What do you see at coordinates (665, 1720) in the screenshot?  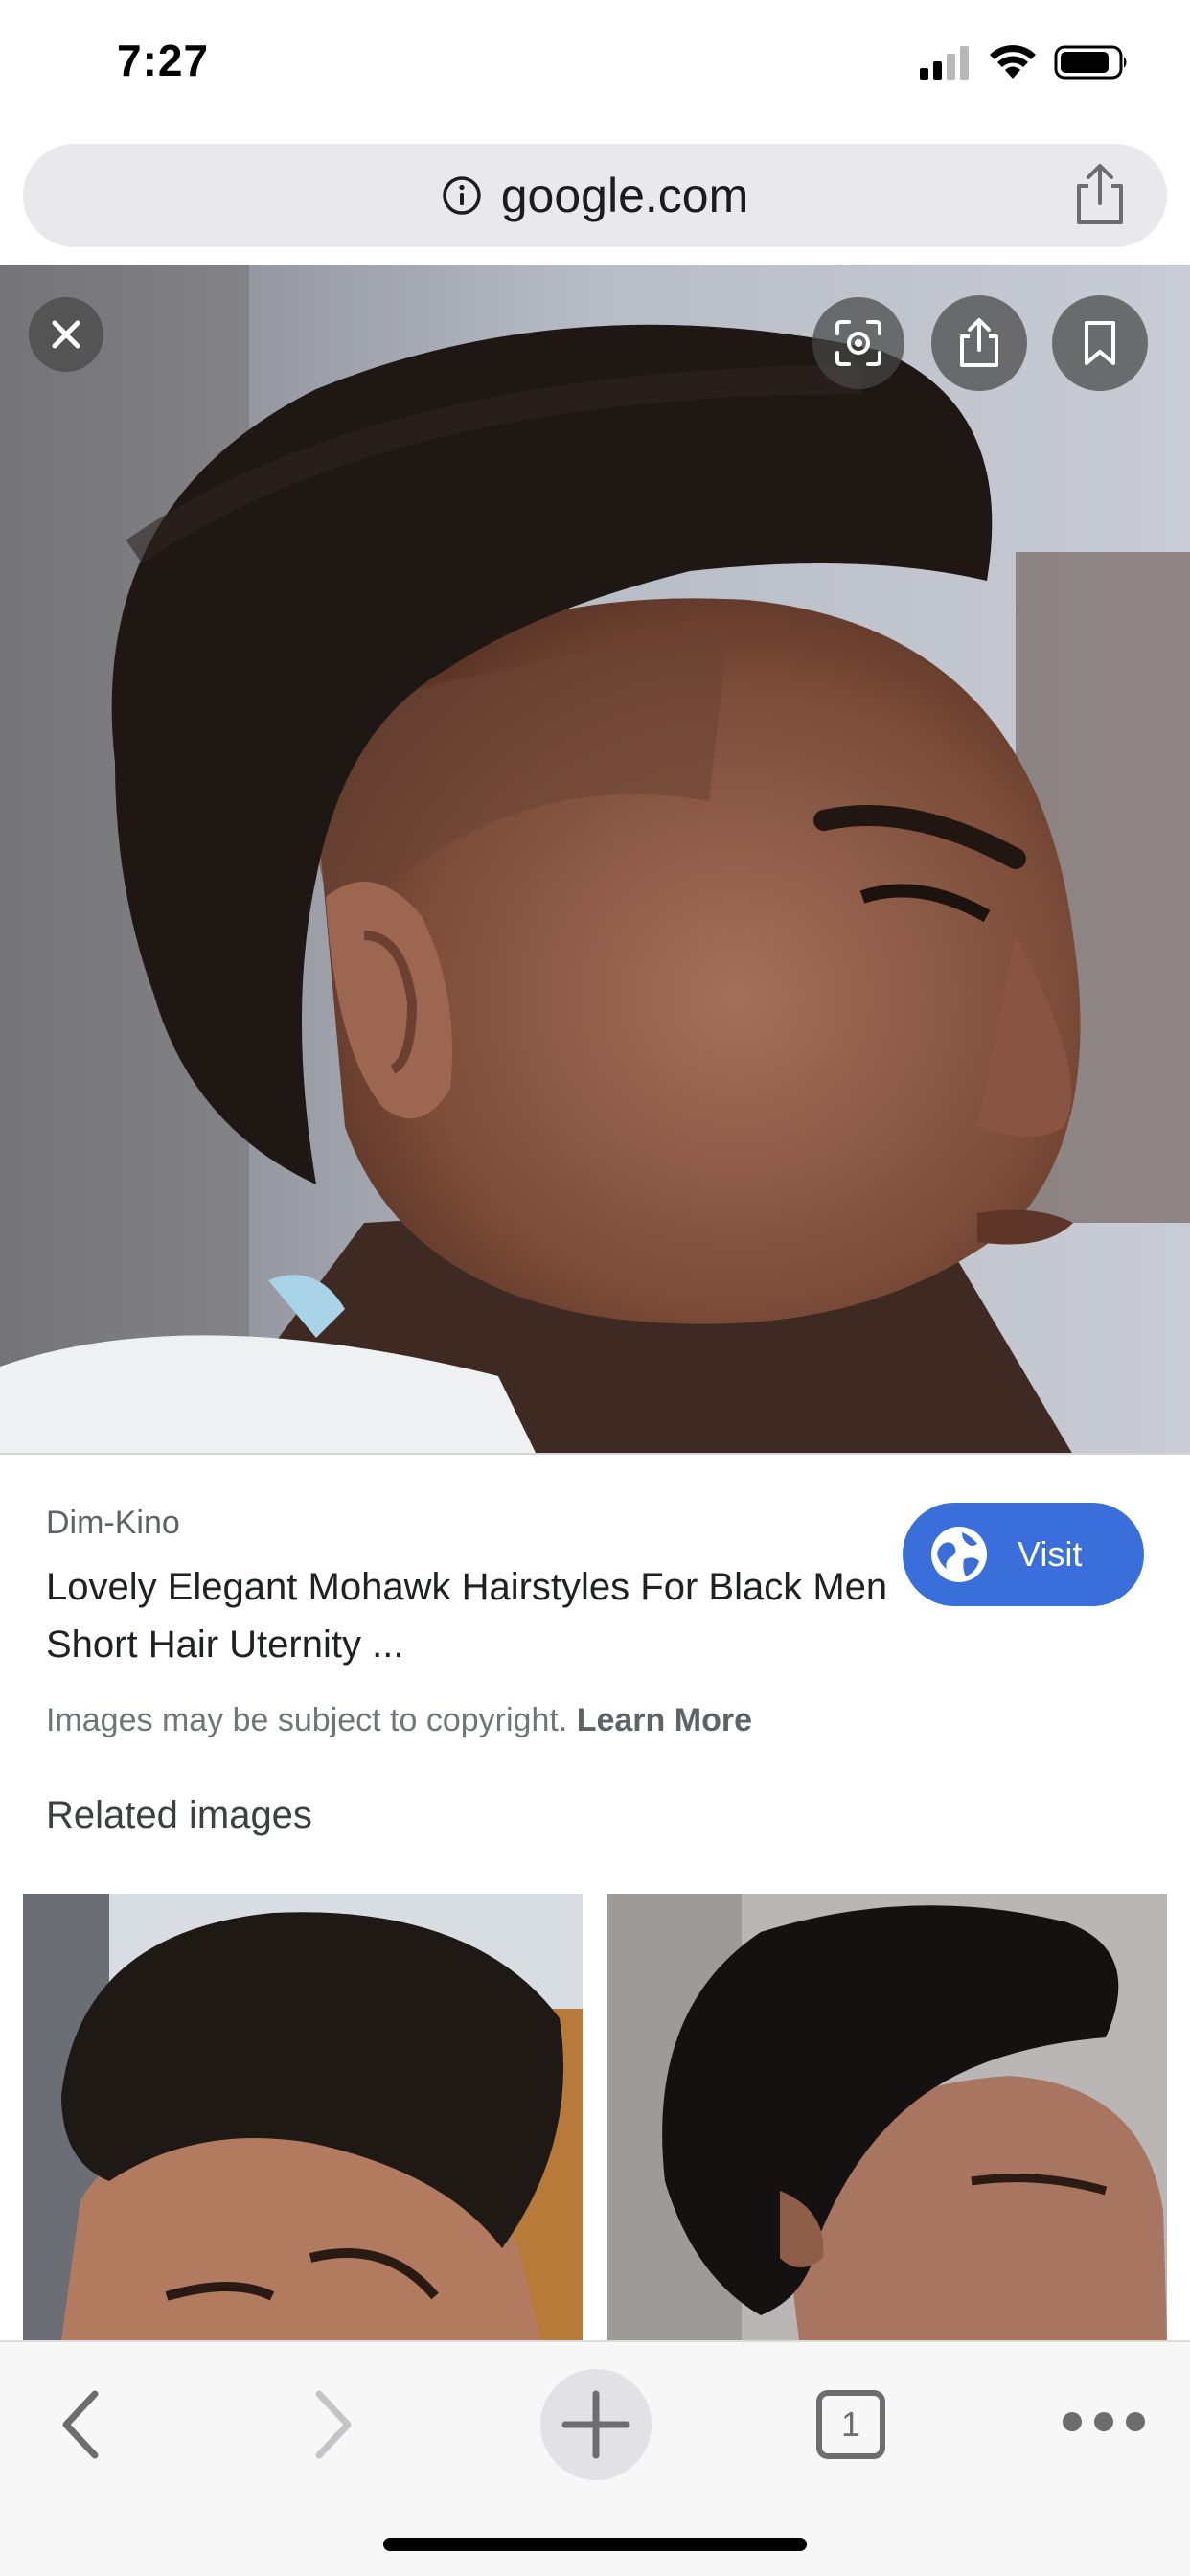 I see `learn-more-link: Learn More` at bounding box center [665, 1720].